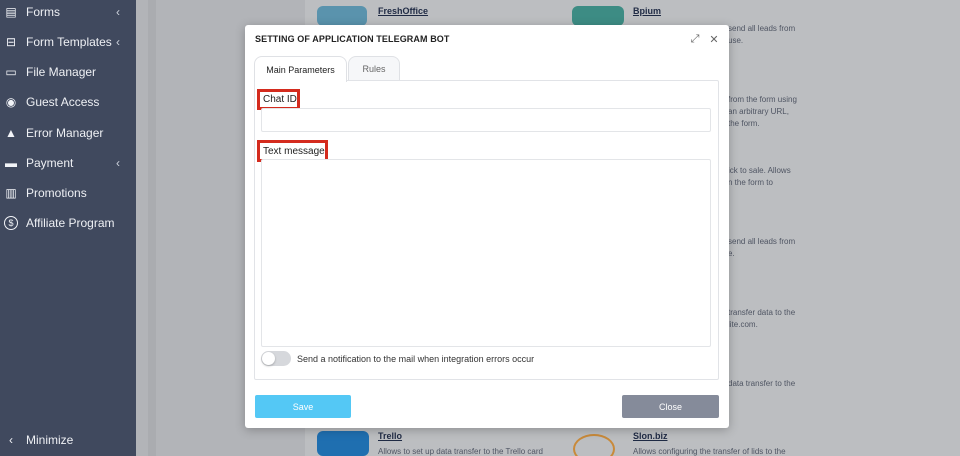 This screenshot has width=960, height=456. Describe the element at coordinates (342, 16) in the screenshot. I see `freshoffice-logo` at that location.